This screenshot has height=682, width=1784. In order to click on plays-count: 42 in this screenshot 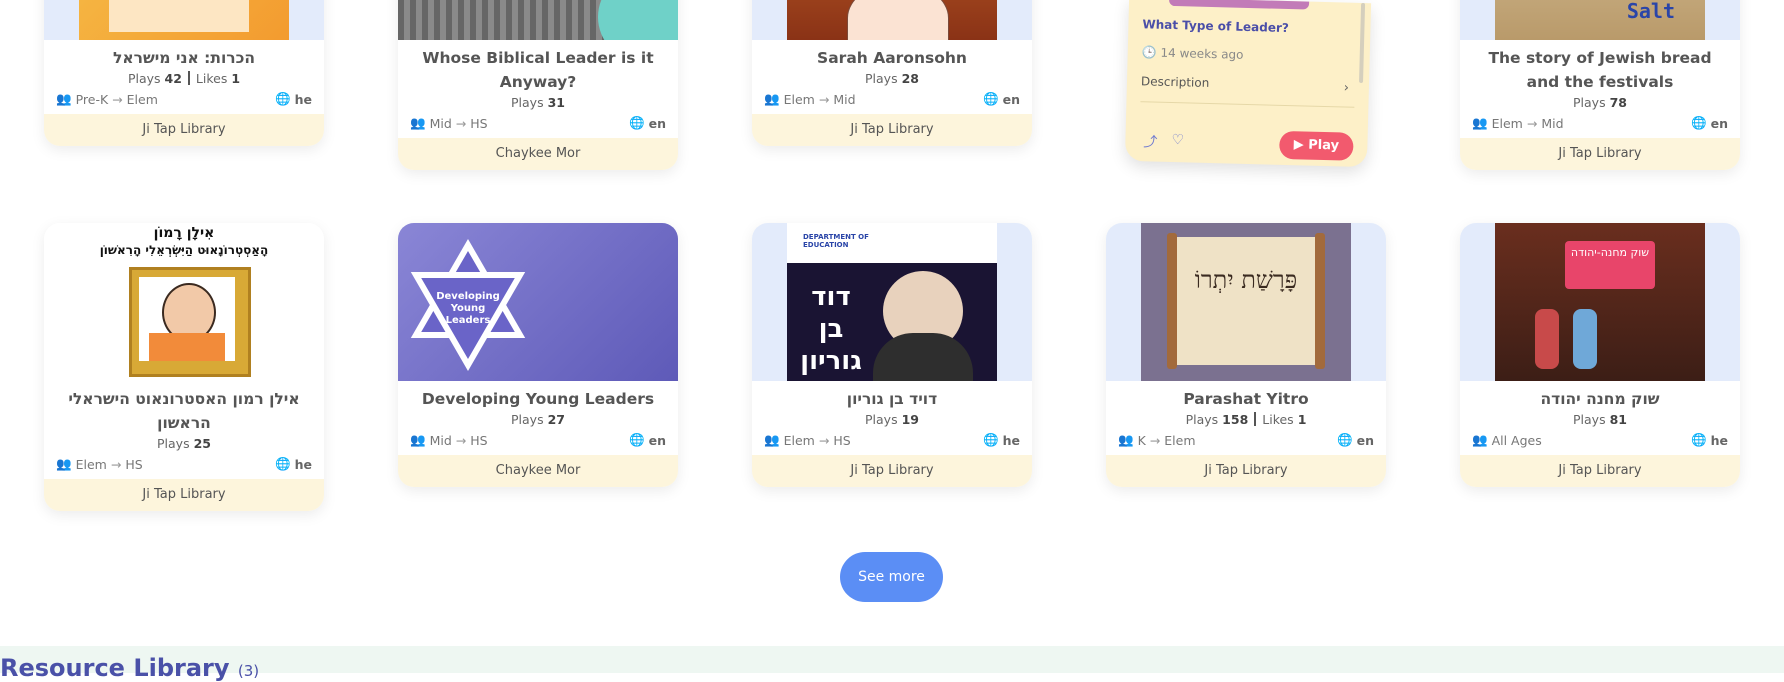, I will do `click(173, 78)`.